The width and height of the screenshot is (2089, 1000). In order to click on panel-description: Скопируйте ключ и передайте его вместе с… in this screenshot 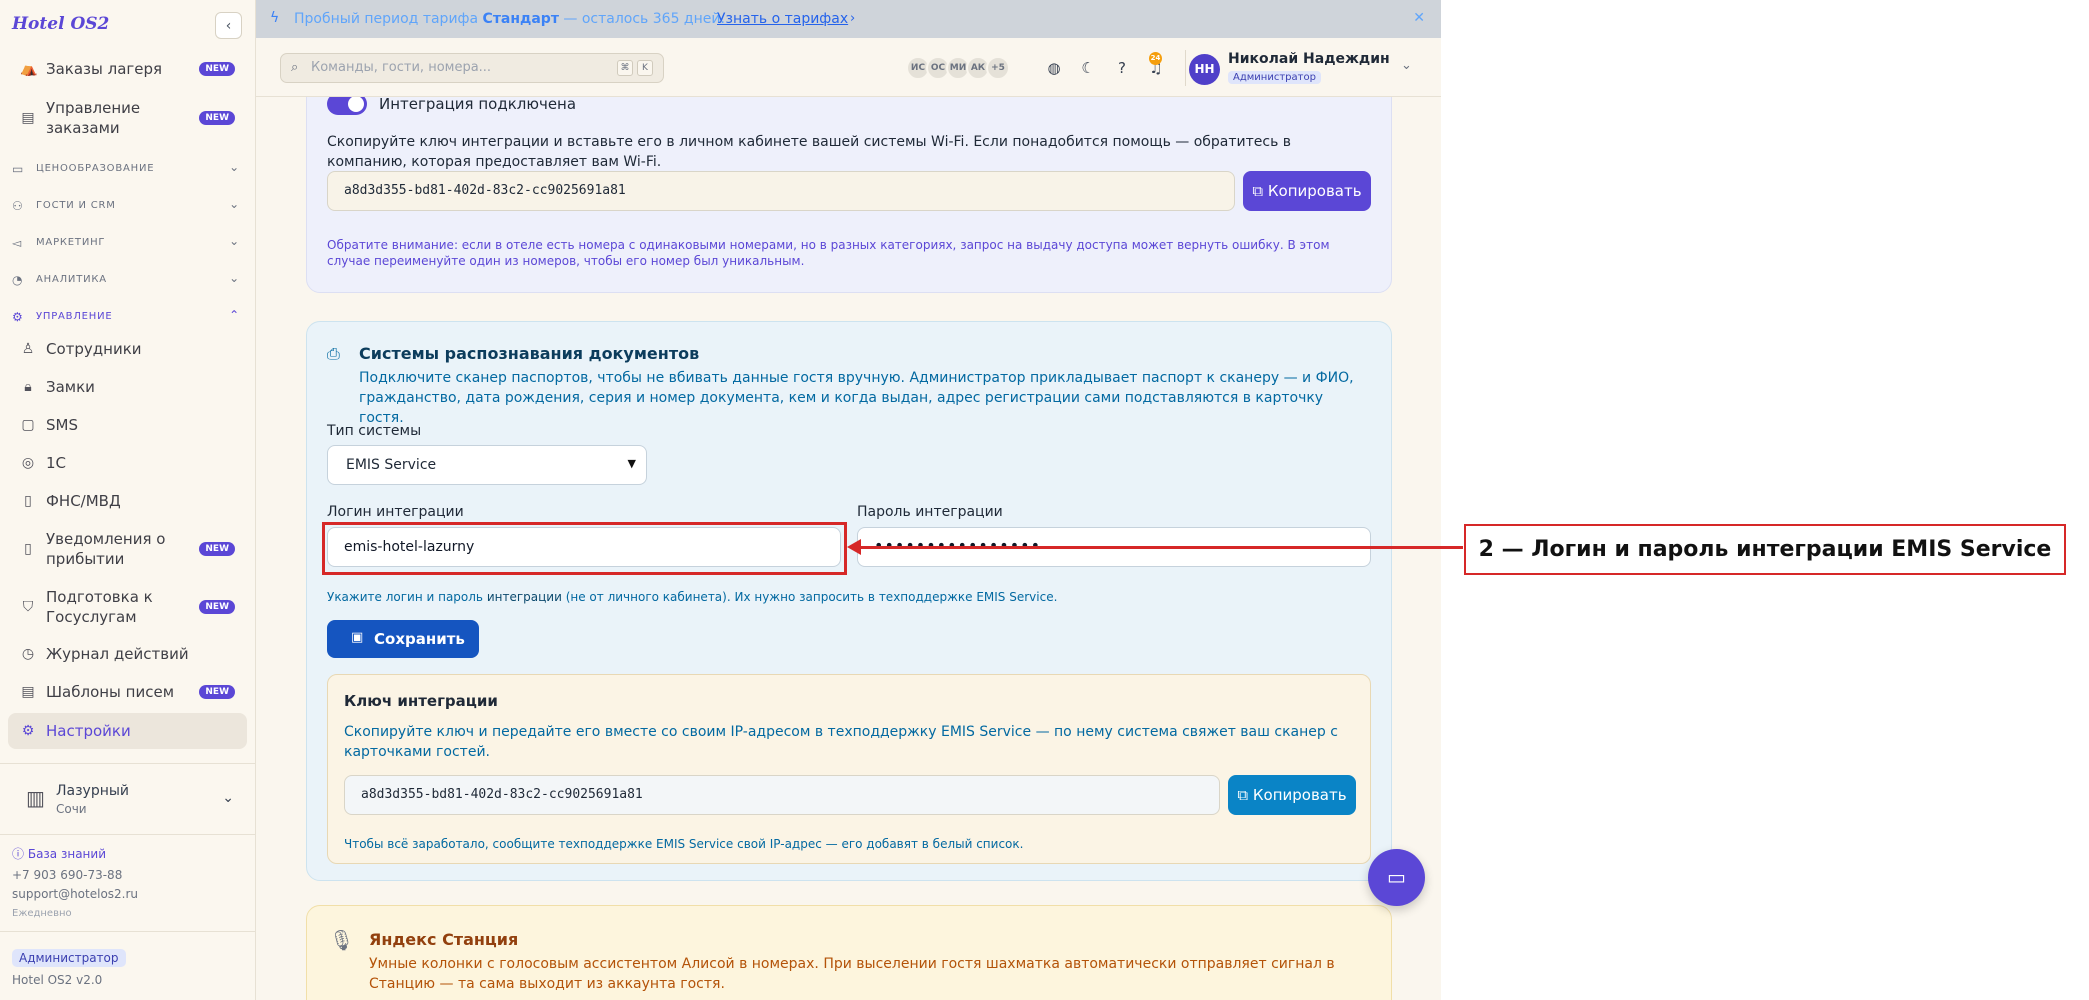, I will do `click(841, 742)`.